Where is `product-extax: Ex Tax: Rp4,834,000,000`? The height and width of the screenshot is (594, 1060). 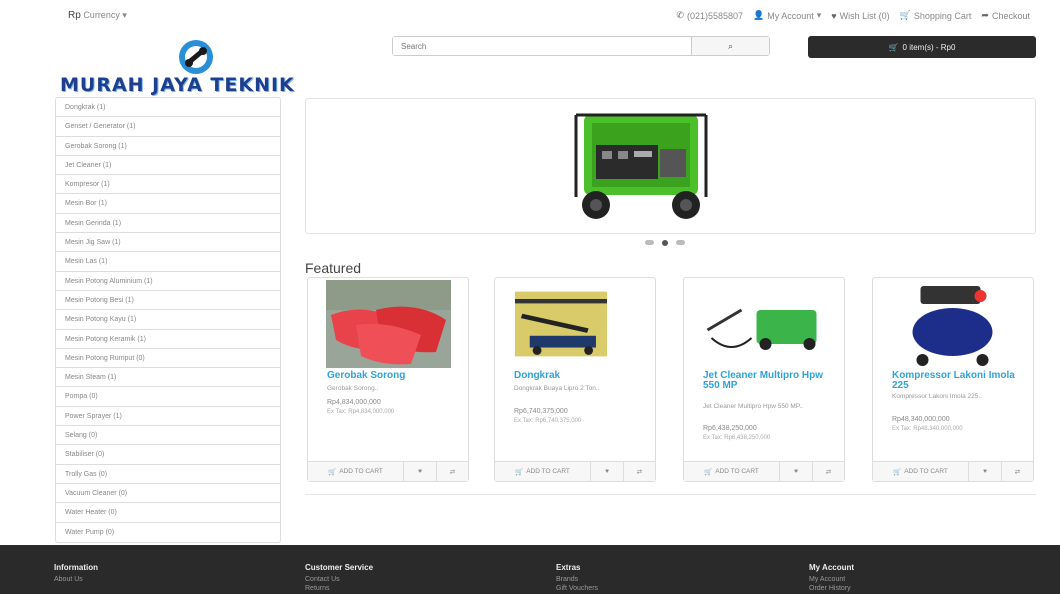 product-extax: Ex Tax: Rp4,834,000,000 is located at coordinates (361, 412).